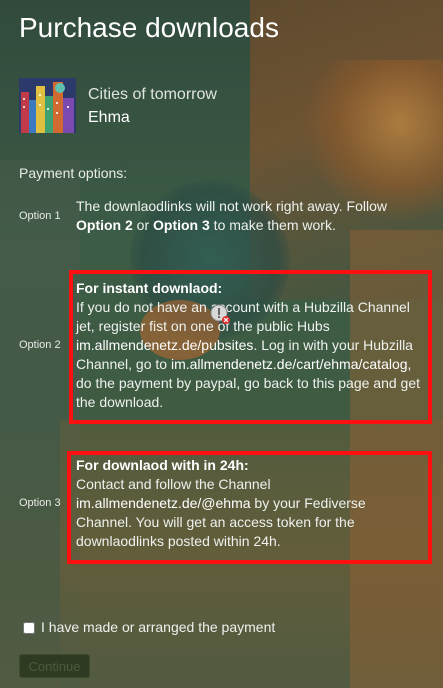 Image resolution: width=443 pixels, height=688 pixels. Describe the element at coordinates (109, 117) in the screenshot. I see `album-artist: Ehma` at that location.